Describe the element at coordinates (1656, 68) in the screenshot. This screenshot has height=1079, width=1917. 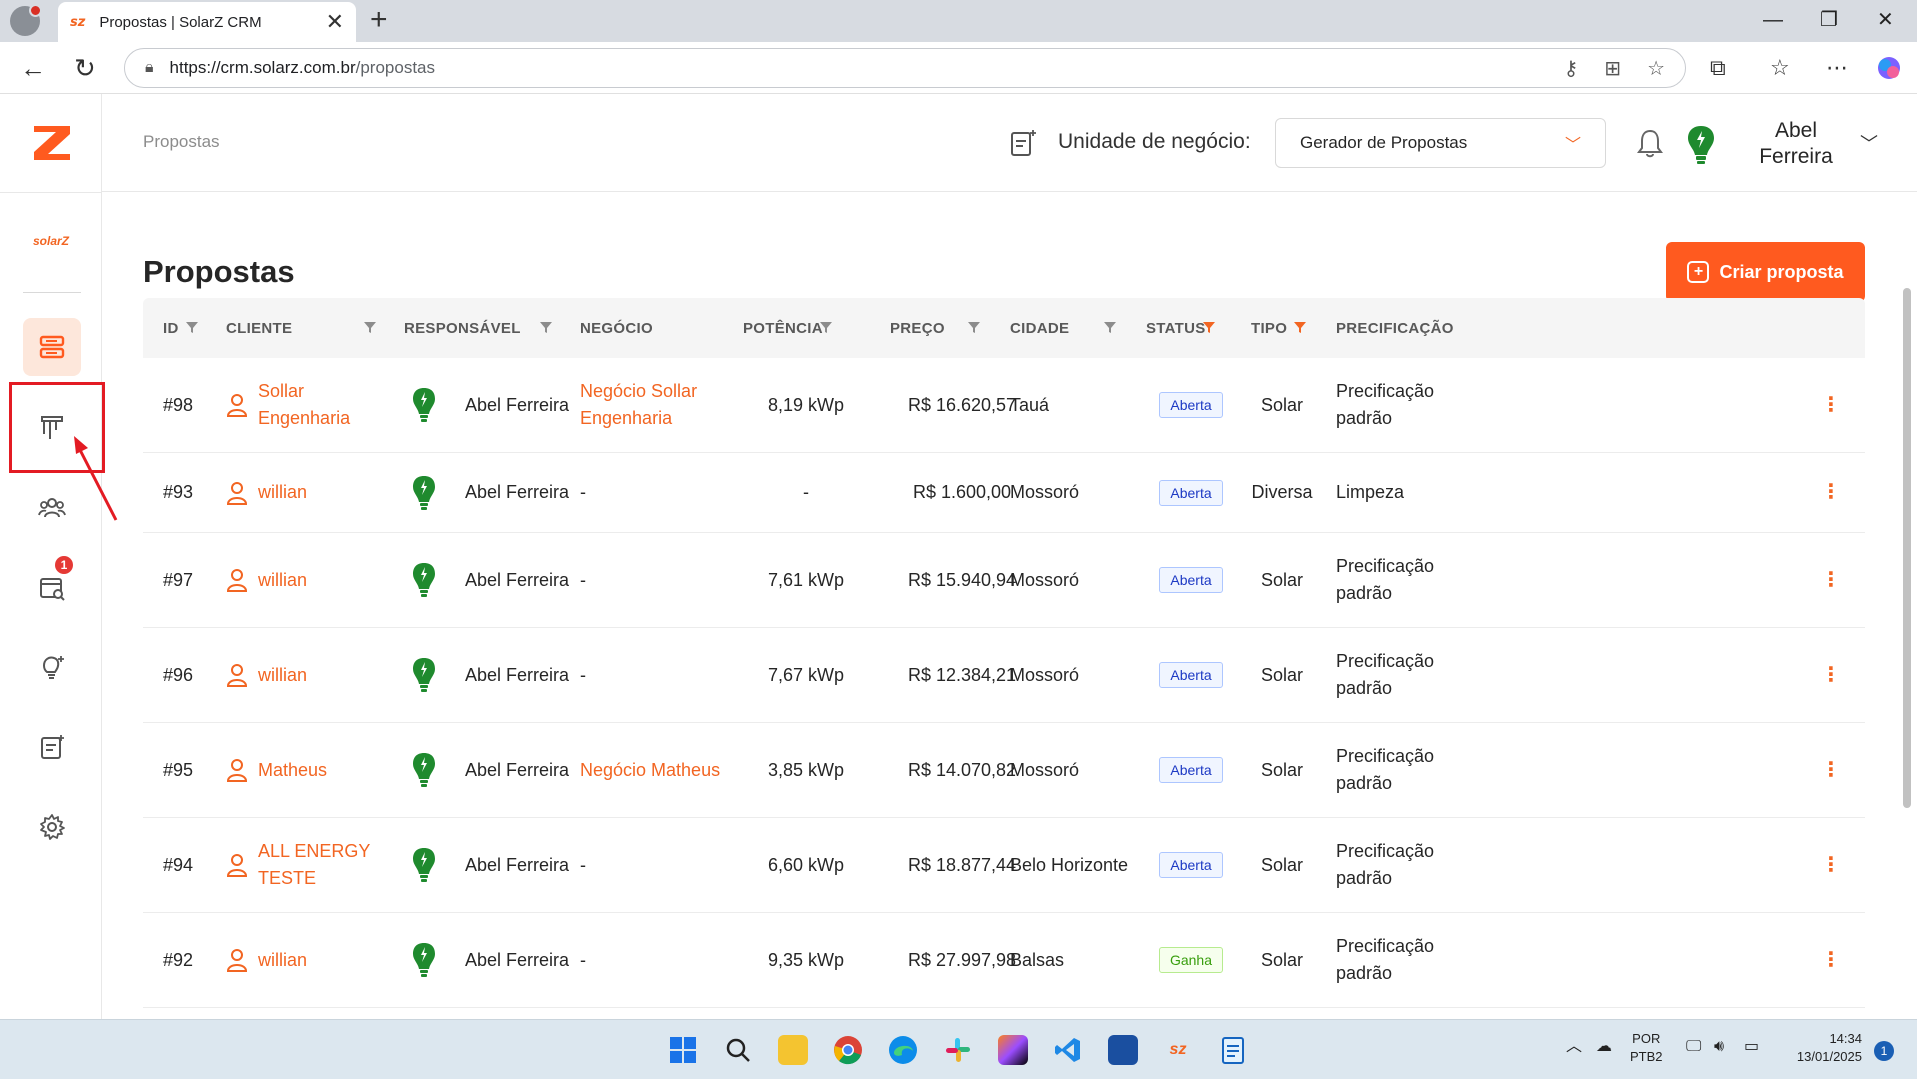
I see `favorite-star-icon: ☆` at that location.